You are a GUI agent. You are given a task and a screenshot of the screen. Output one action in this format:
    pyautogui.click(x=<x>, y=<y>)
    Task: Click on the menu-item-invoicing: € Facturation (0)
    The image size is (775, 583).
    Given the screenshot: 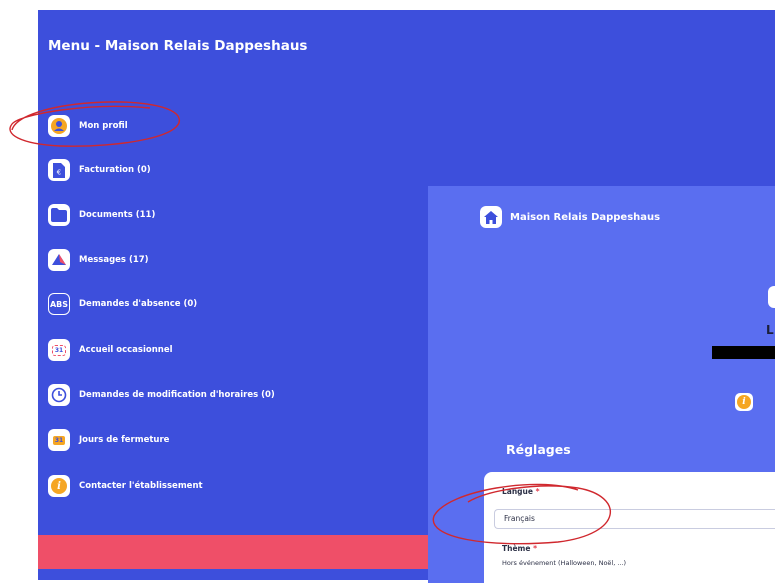 What is the action you would take?
    pyautogui.click(x=99, y=170)
    